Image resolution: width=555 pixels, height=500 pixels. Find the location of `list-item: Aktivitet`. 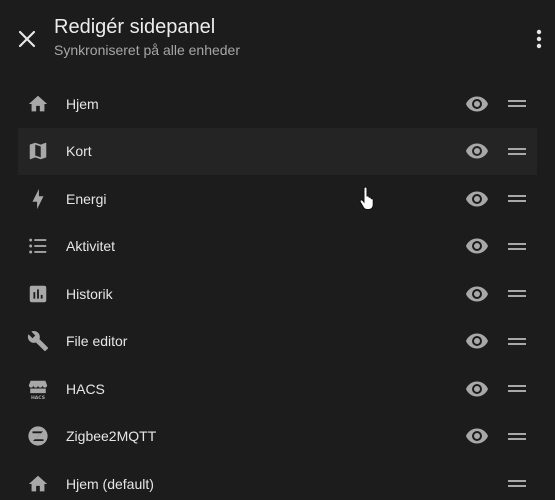

list-item: Aktivitet is located at coordinates (277, 247).